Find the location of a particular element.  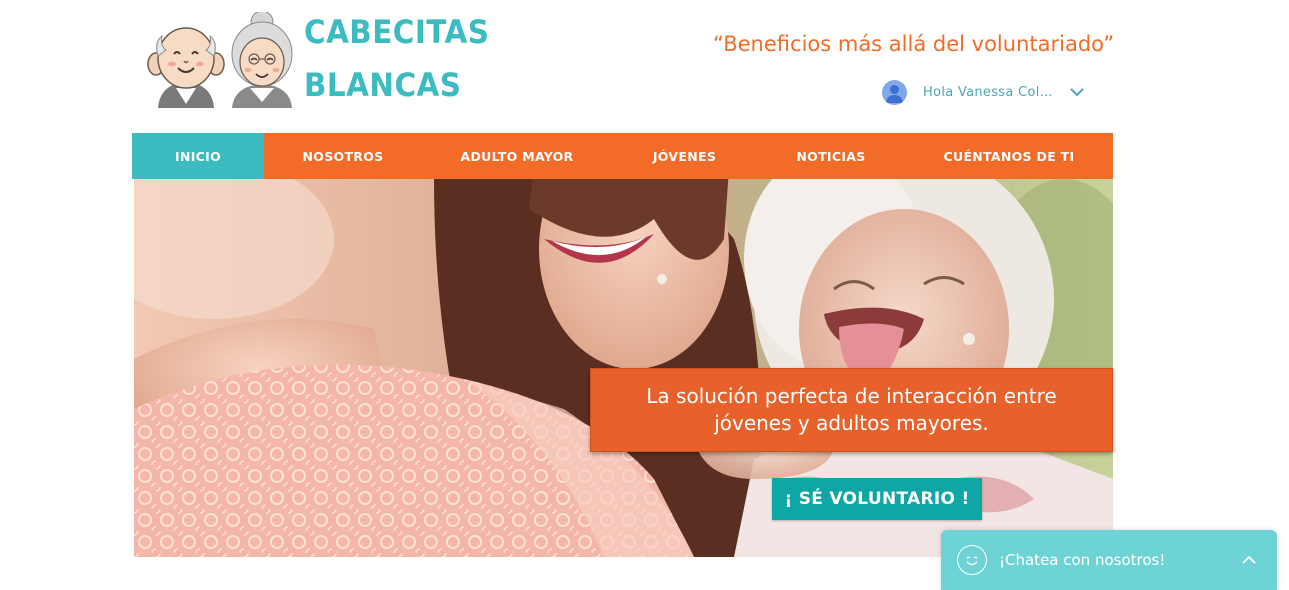

logo-illustration is located at coordinates (221, 59).